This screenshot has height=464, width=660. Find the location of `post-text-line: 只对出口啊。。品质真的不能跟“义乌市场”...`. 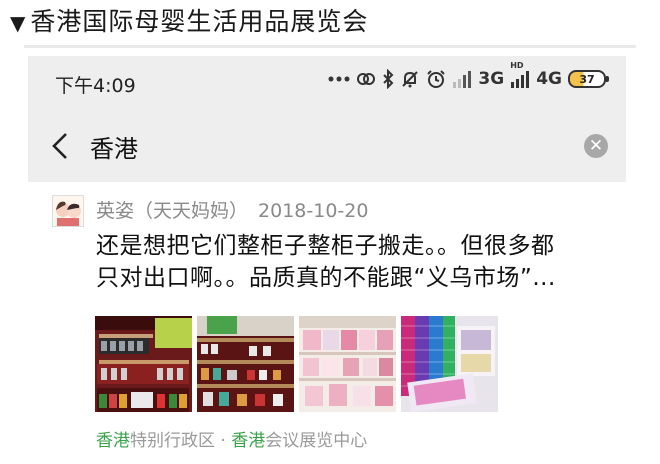

post-text-line: 只对出口啊。。品质真的不能跟“义乌市场”... is located at coordinates (326, 278).